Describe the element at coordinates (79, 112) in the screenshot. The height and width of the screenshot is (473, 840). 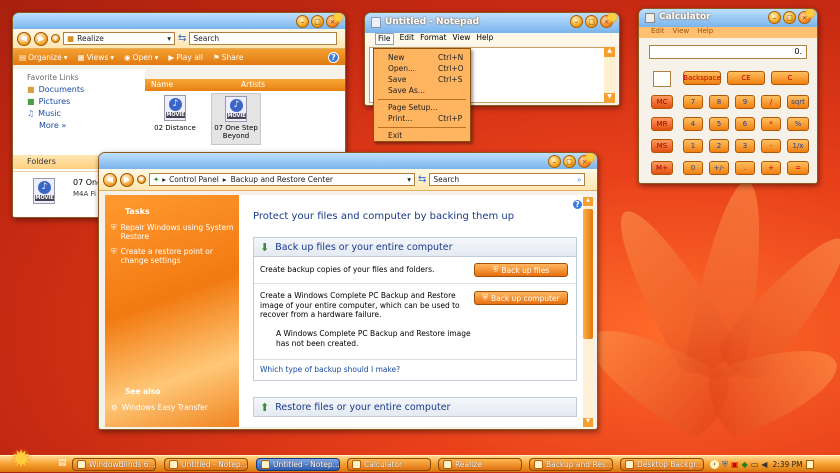
I see `favorite-link-music: ♫ Music` at that location.